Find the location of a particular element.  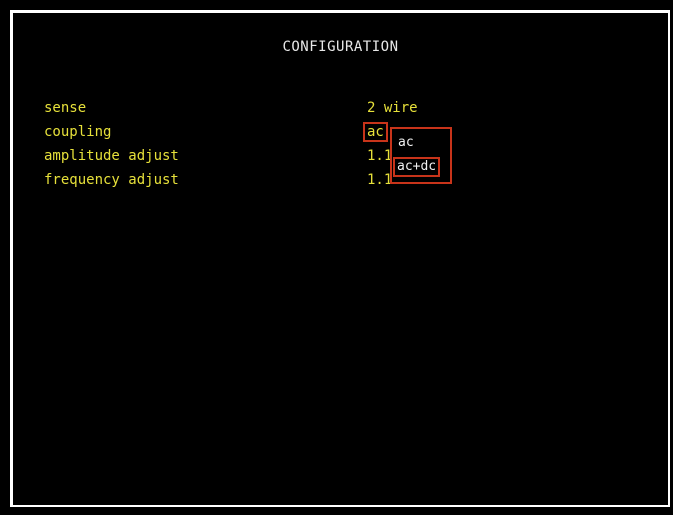

config-value-coupling: ac is located at coordinates (375, 132).